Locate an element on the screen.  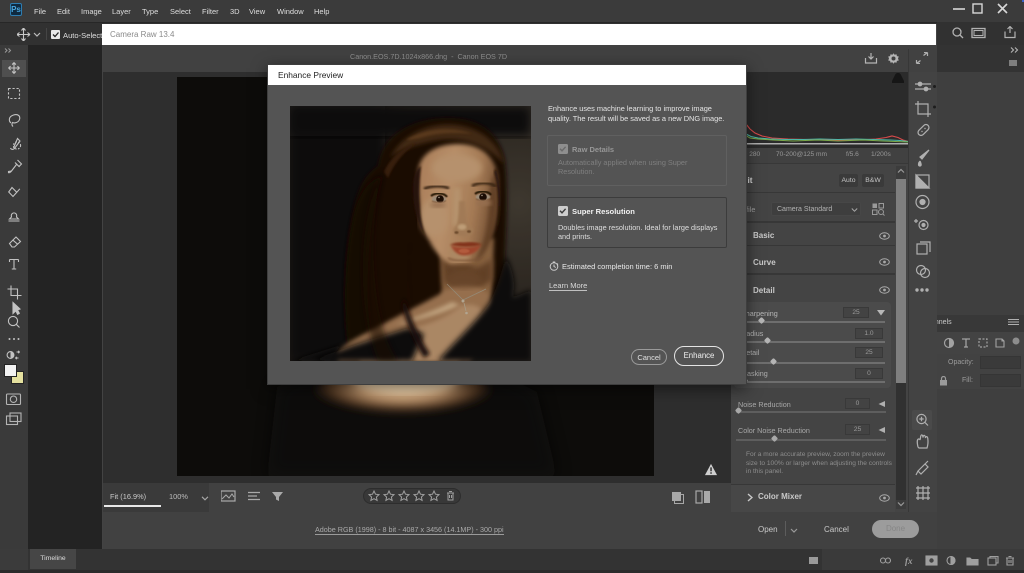
svg-text: fx is located at coordinates (909, 561).